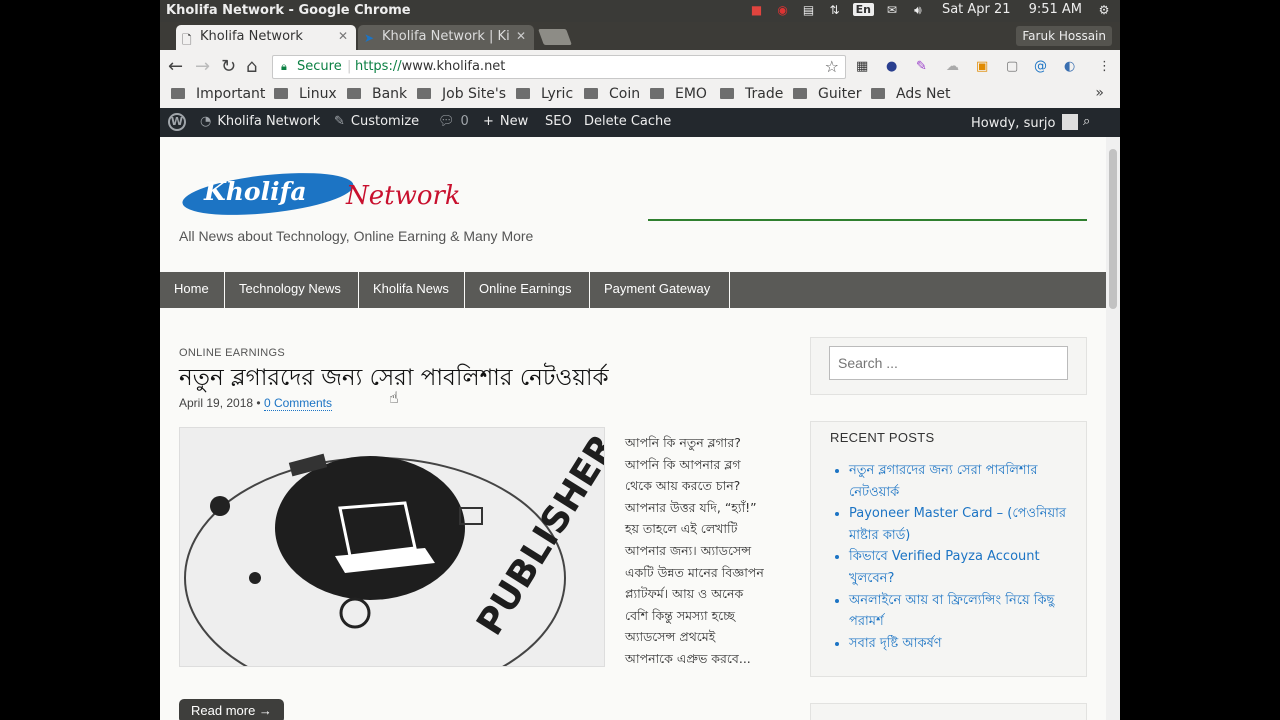  I want to click on admin-new: + New, so click(505, 121).